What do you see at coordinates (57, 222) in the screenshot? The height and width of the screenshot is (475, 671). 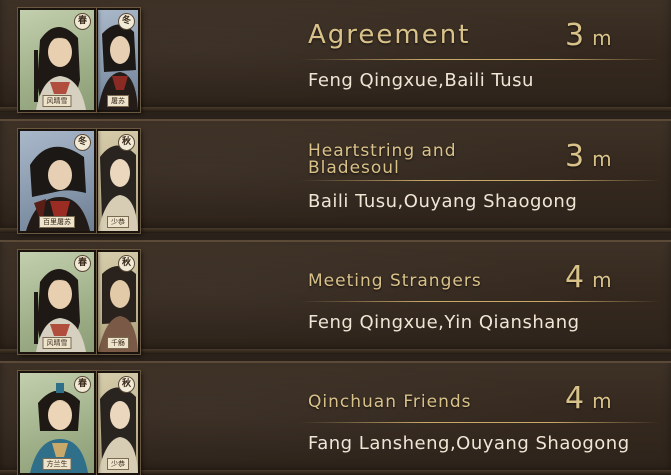 I see `character-nameplate: 百里屠苏` at bounding box center [57, 222].